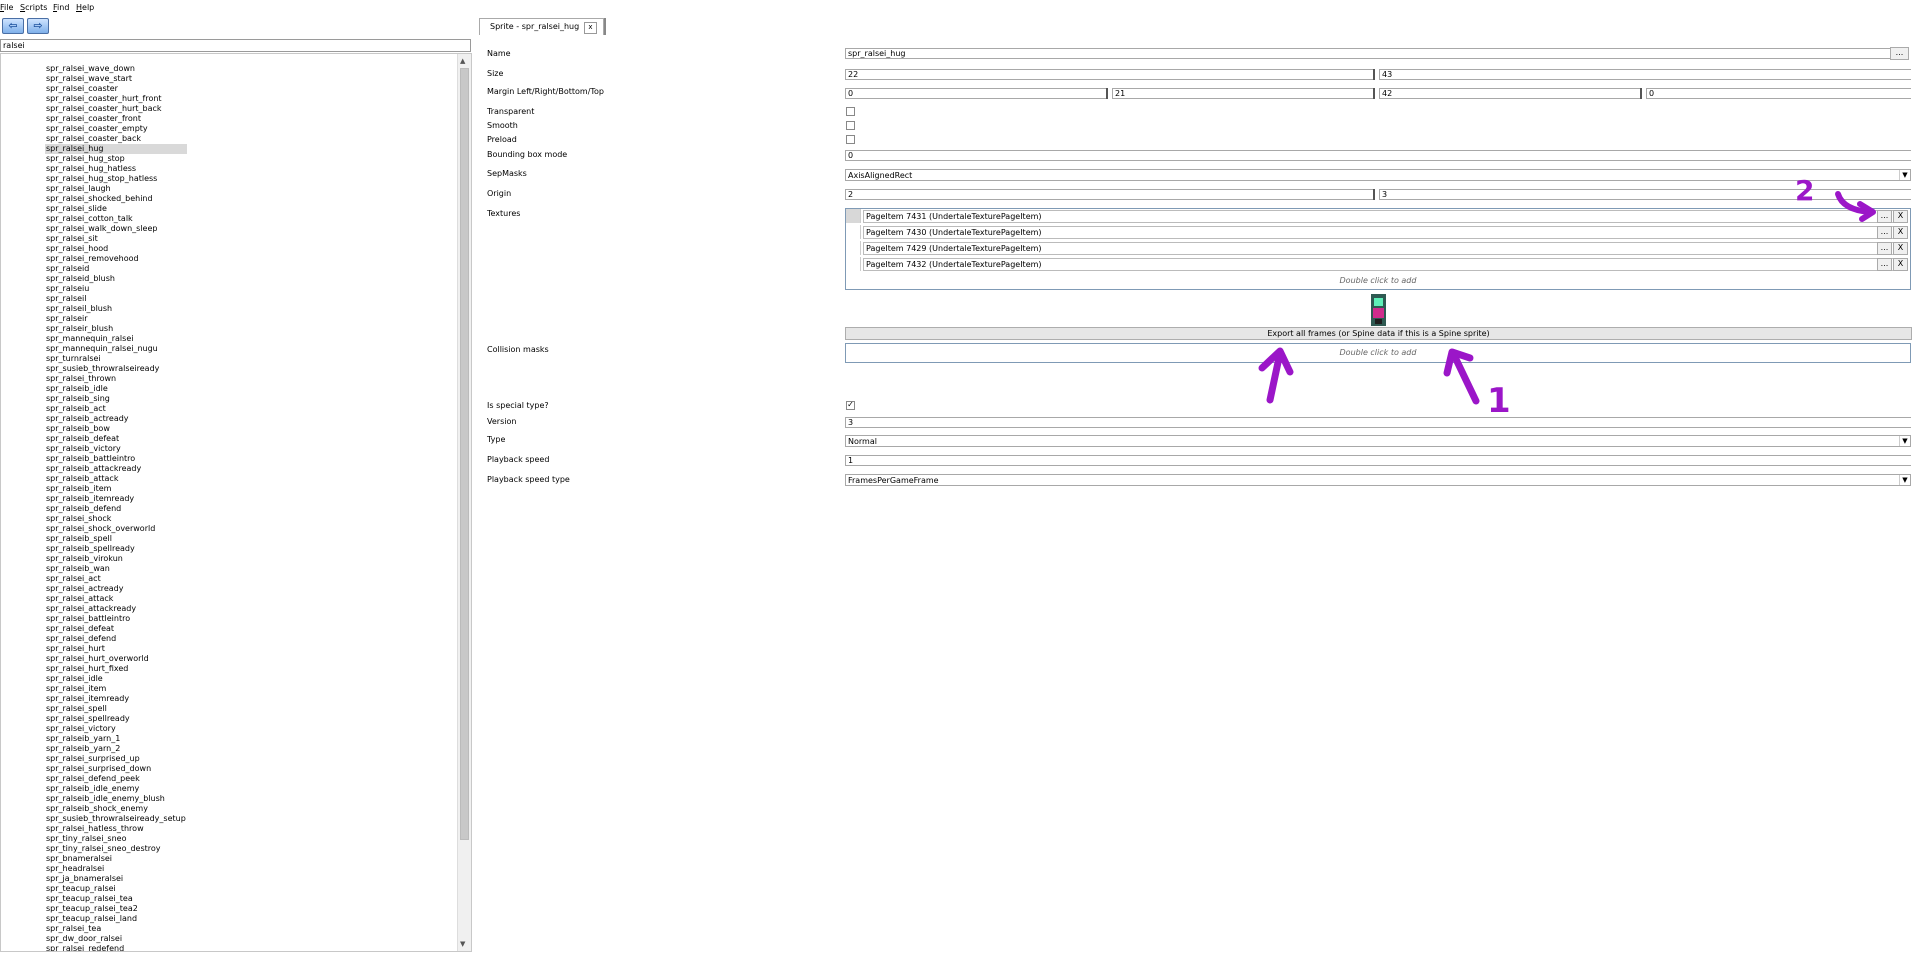 This screenshot has height=956, width=1920. I want to click on annotation-arrow-collision, so click(1461, 376).